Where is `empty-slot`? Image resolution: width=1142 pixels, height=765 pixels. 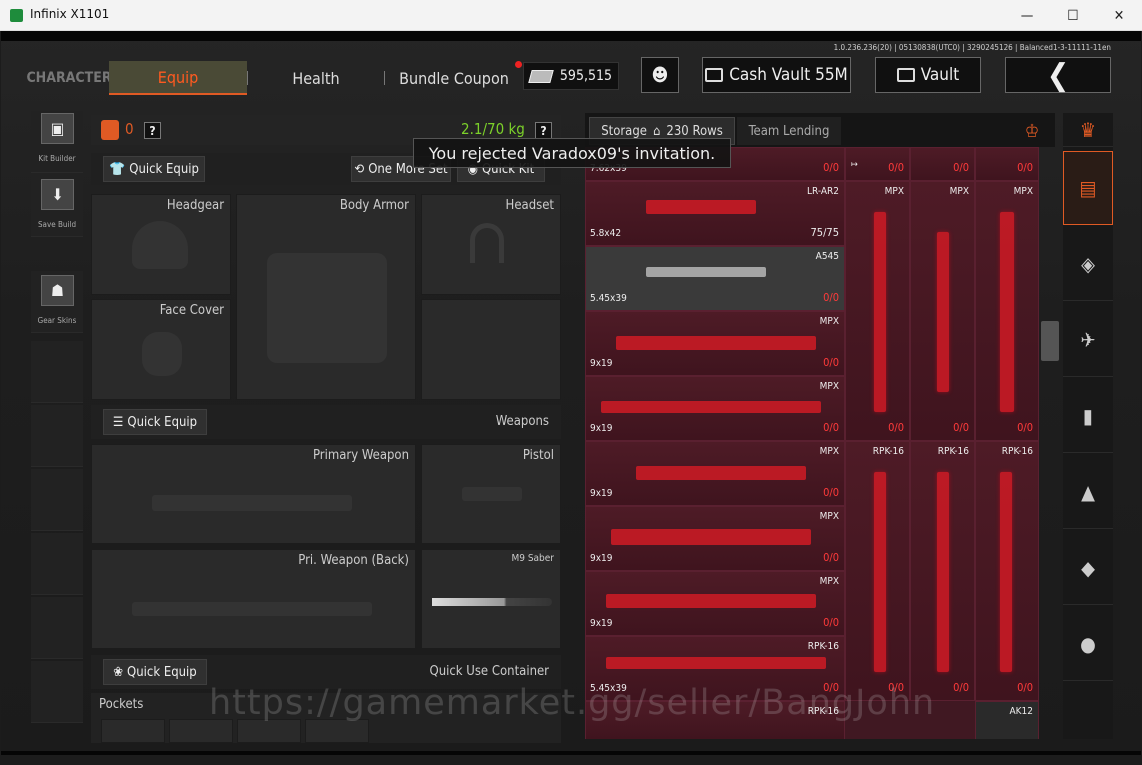
empty-slot is located at coordinates (491, 349).